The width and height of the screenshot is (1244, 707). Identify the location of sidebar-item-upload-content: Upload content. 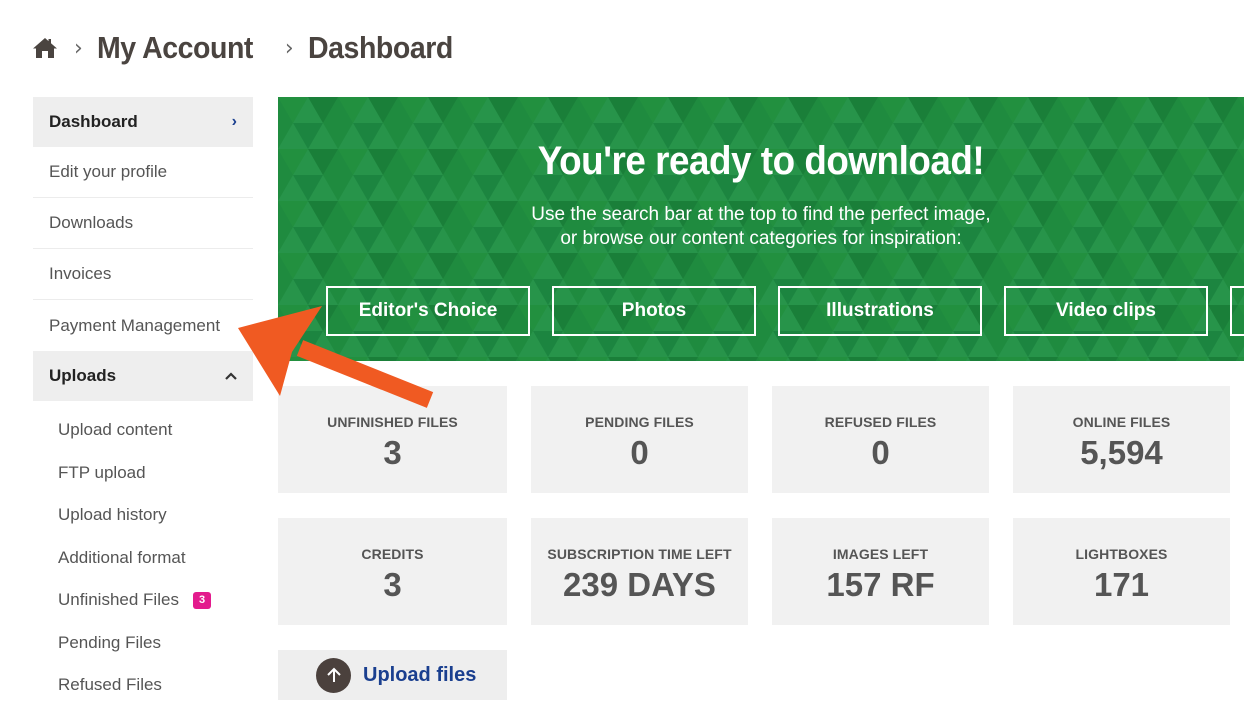
(143, 430).